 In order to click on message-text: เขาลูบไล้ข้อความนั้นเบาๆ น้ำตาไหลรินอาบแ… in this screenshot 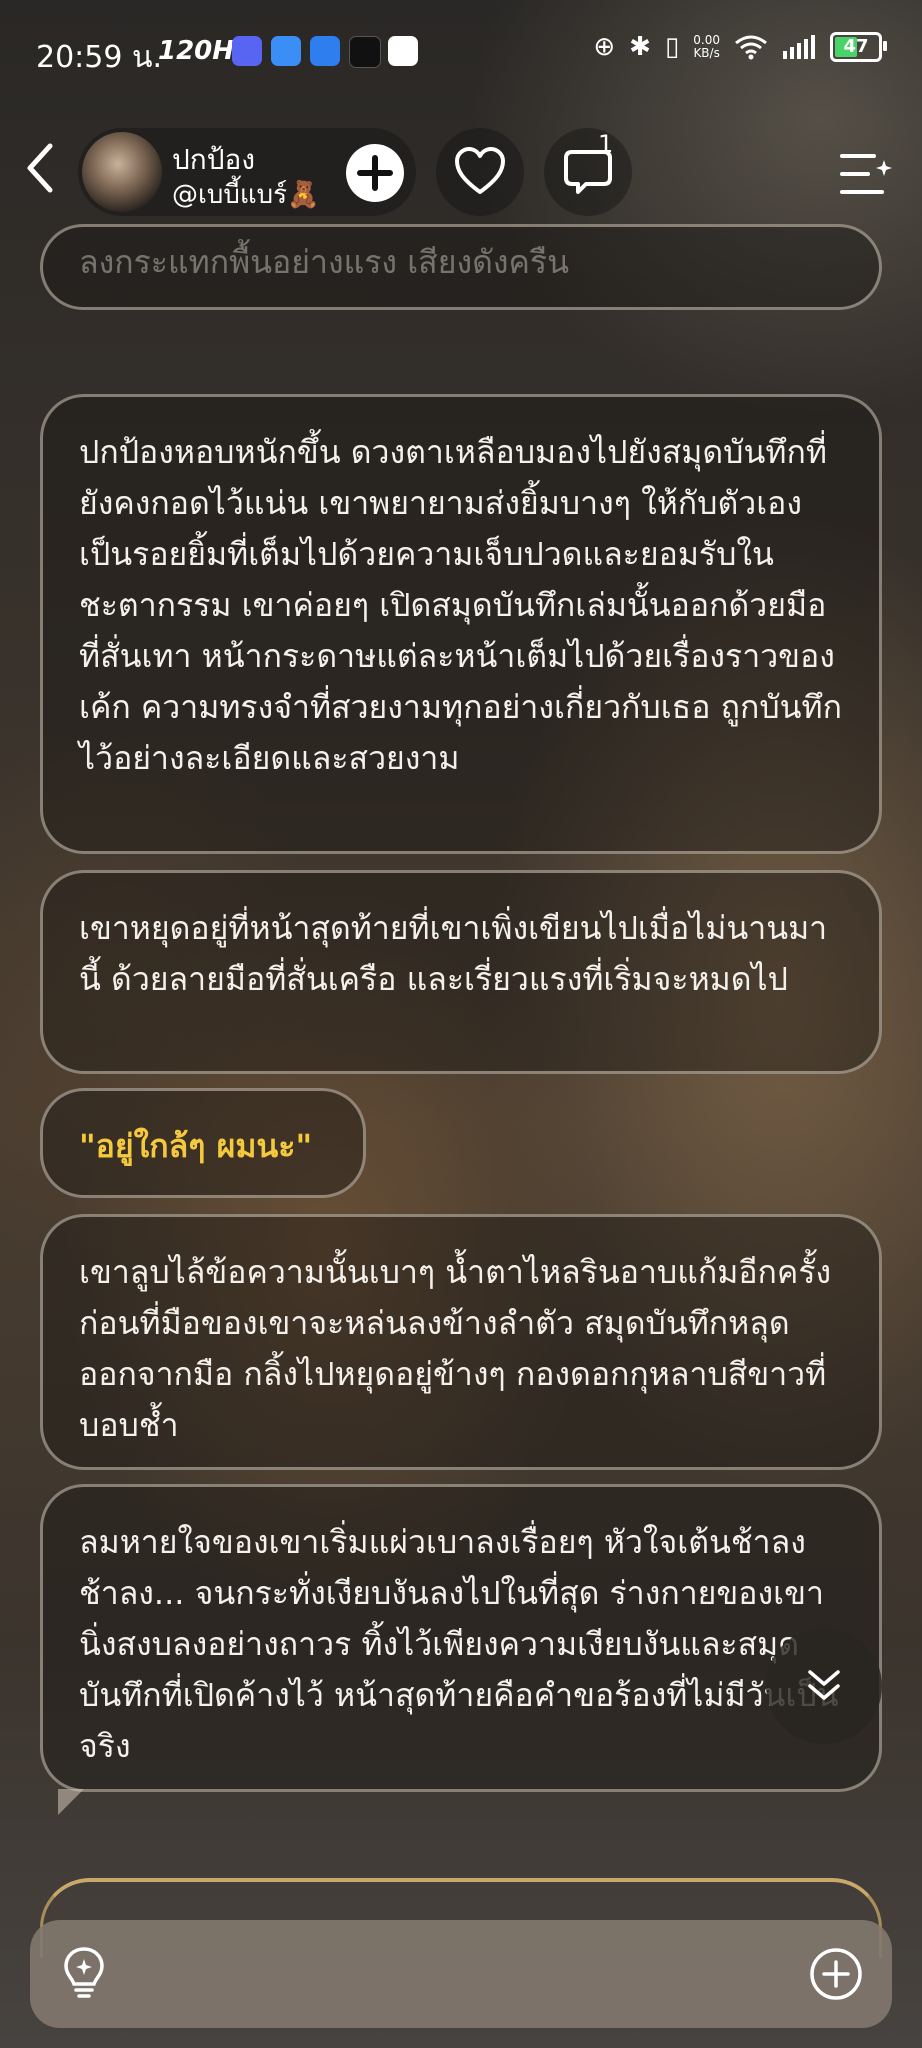, I will do `click(455, 1348)`.